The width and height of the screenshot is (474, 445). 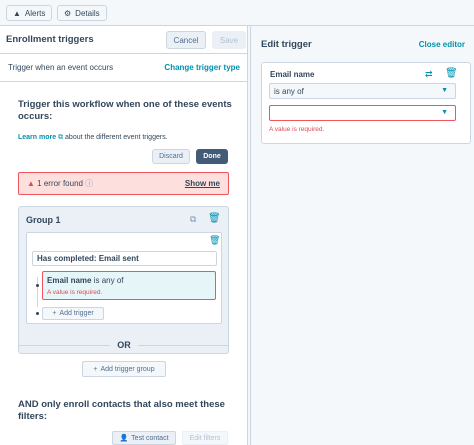 What do you see at coordinates (50, 39) in the screenshot?
I see `panel-title: Enrollment triggers` at bounding box center [50, 39].